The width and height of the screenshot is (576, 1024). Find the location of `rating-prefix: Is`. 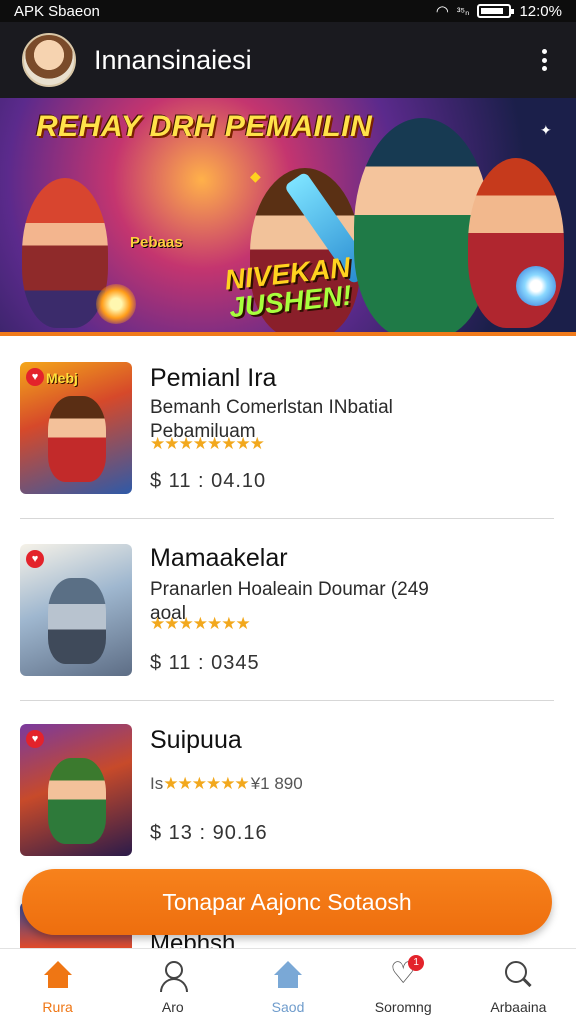

rating-prefix: Is is located at coordinates (157, 783).